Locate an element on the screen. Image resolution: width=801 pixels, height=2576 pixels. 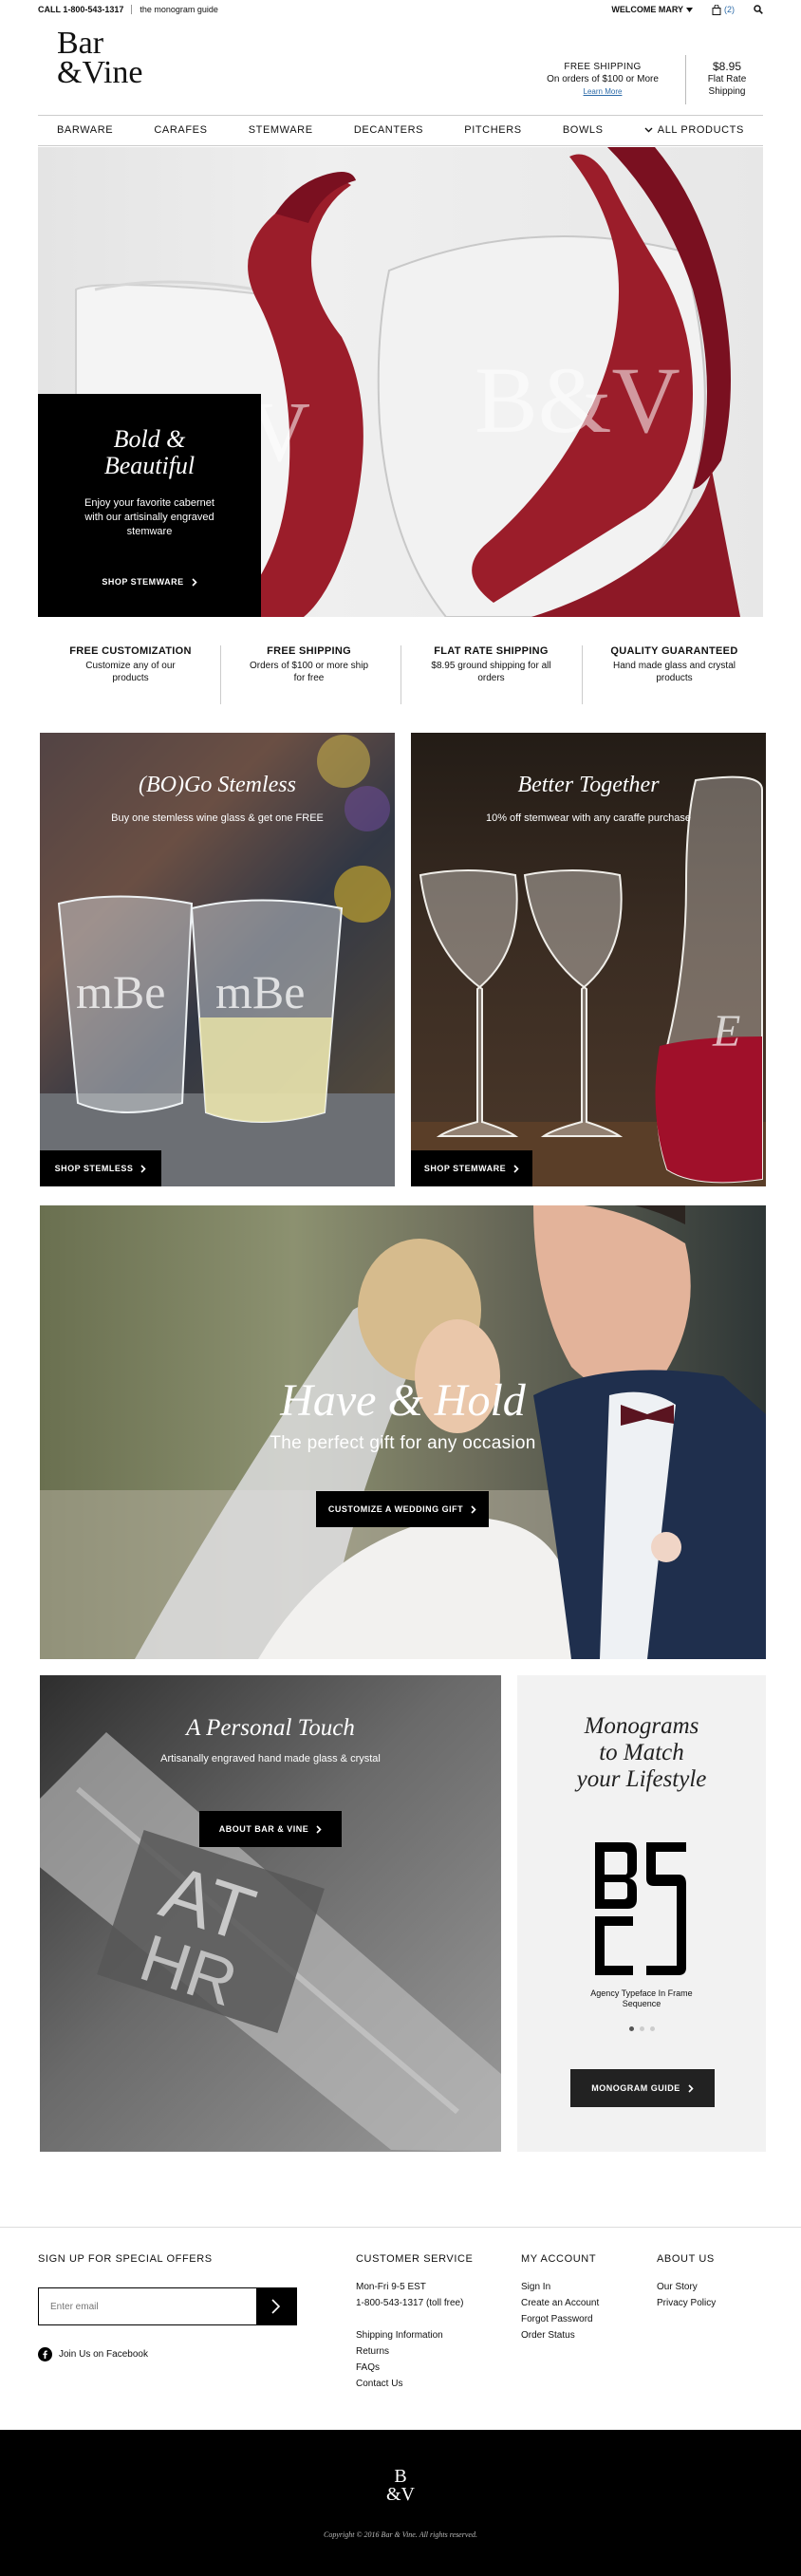
monogram-sample-image is located at coordinates (640, 1909).